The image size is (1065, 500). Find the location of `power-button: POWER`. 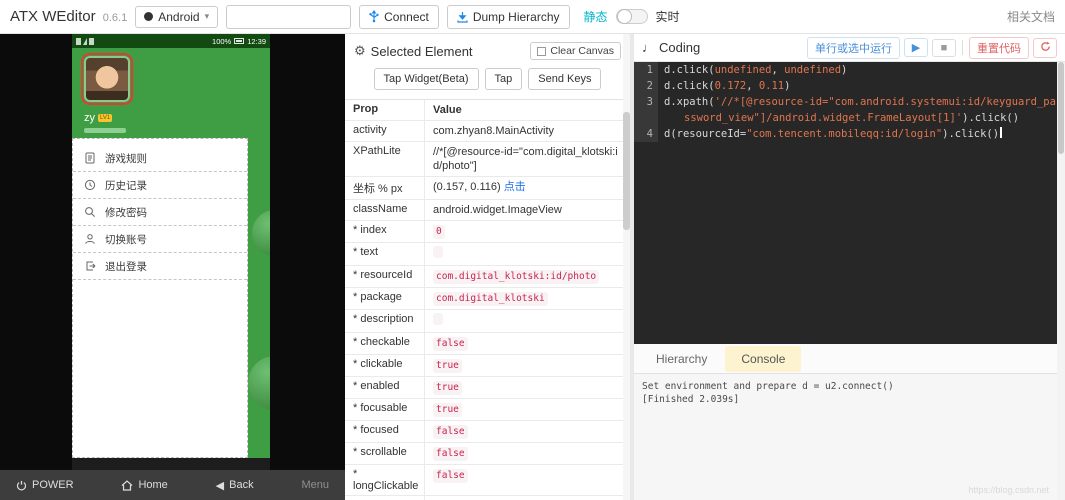

power-button: POWER is located at coordinates (45, 485).